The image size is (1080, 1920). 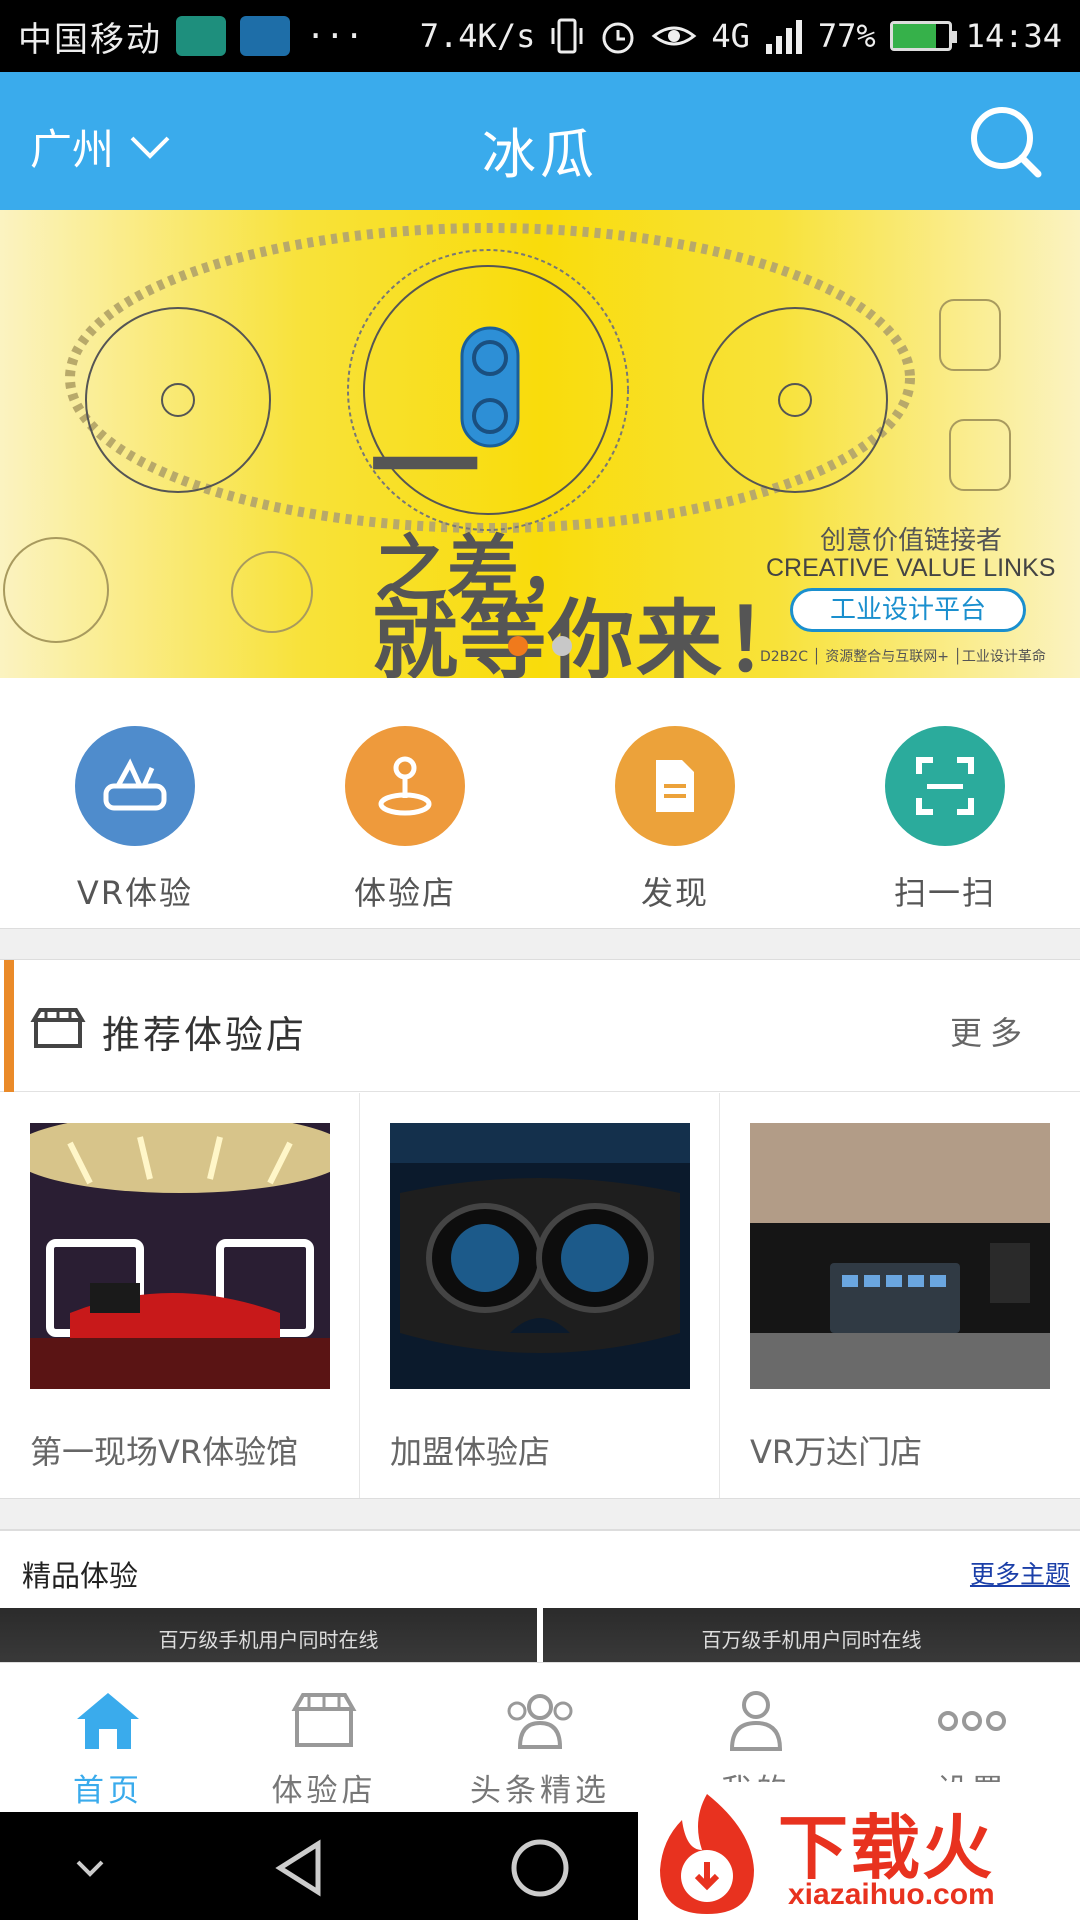 I want to click on store-card: 加盟体验店, so click(x=540, y=1295).